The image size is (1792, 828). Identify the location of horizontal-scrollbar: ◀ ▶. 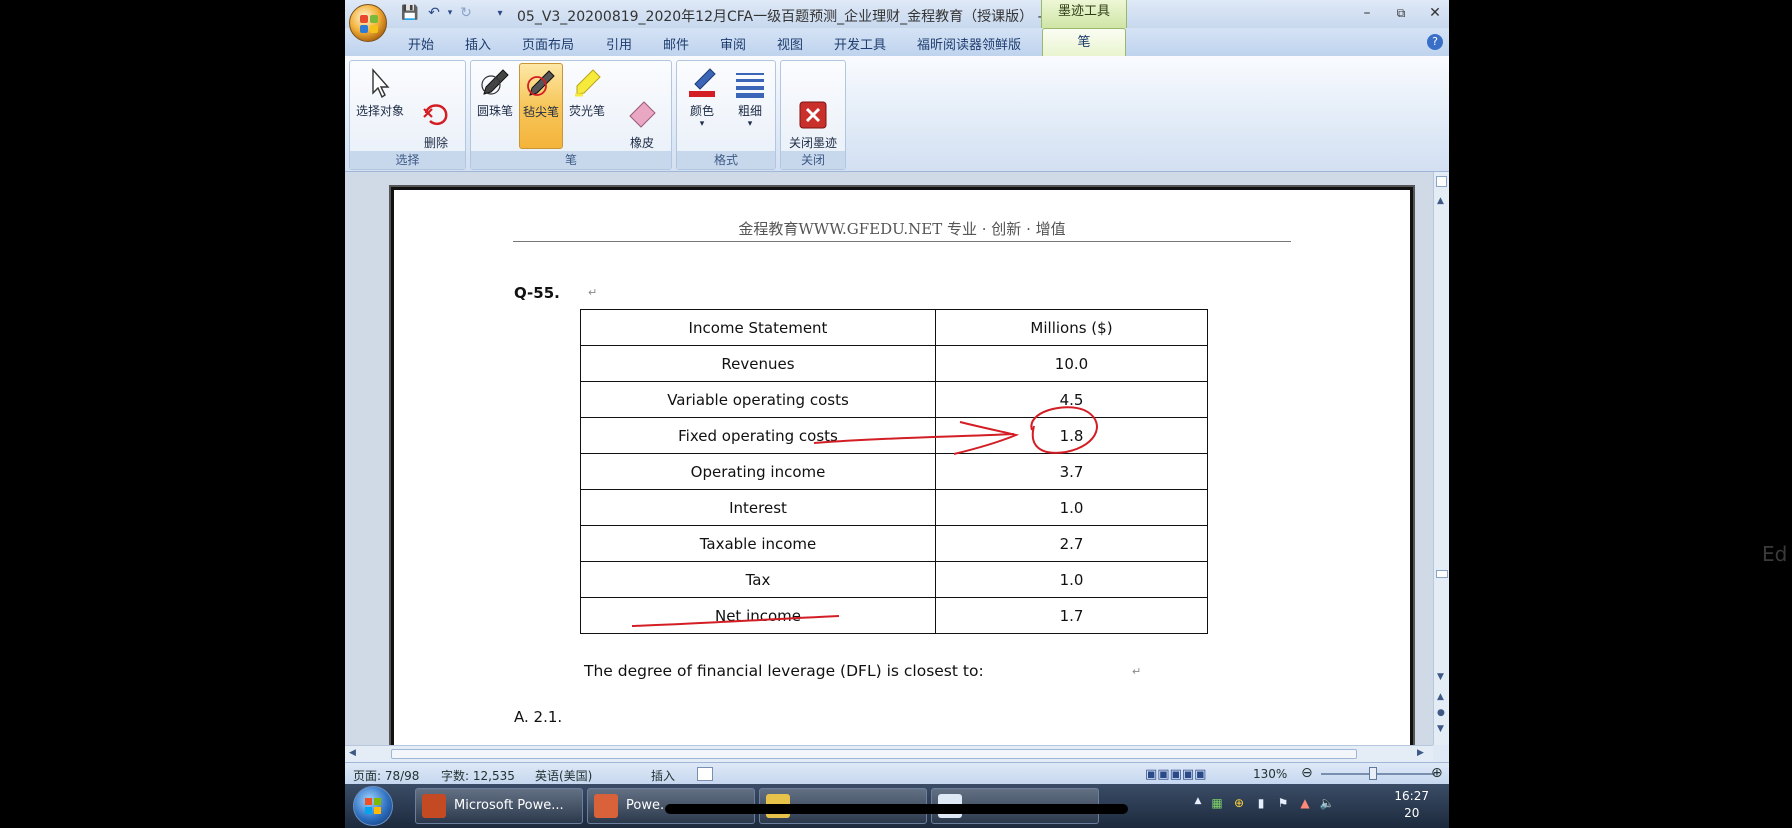
(889, 753).